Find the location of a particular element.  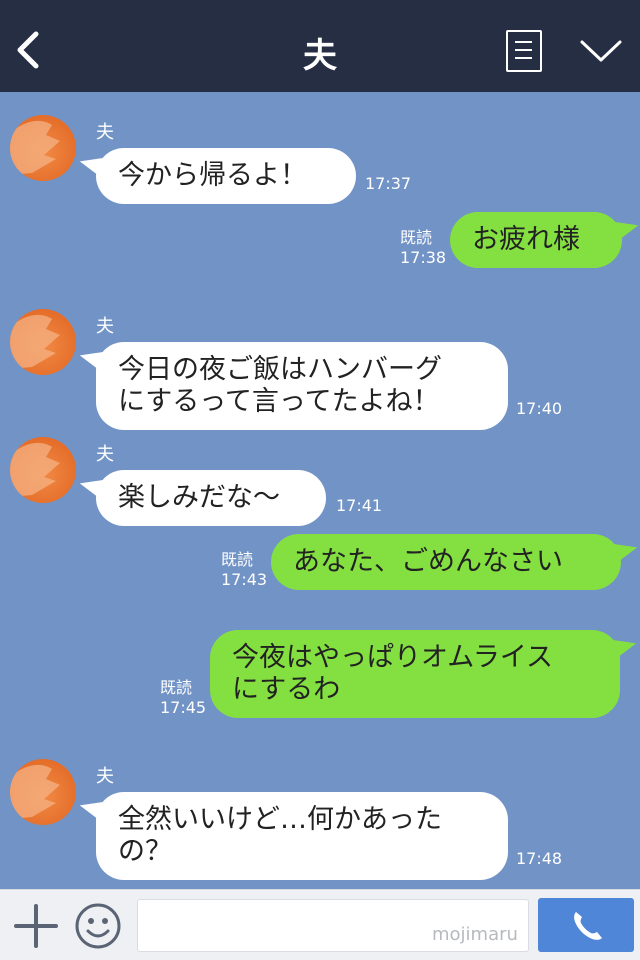

message-bubble: 今夜はやっぱりオムライス にするわ is located at coordinates (415, 674).